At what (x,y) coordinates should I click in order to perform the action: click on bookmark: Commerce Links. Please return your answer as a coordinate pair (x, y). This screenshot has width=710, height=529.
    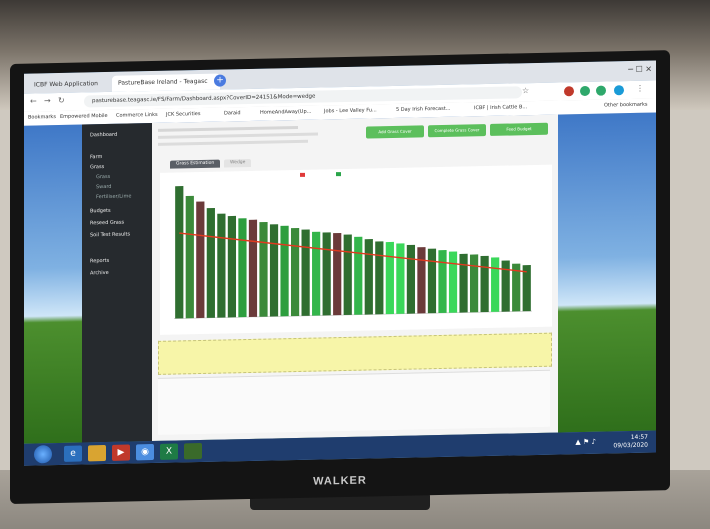
    Looking at the image, I should click on (137, 115).